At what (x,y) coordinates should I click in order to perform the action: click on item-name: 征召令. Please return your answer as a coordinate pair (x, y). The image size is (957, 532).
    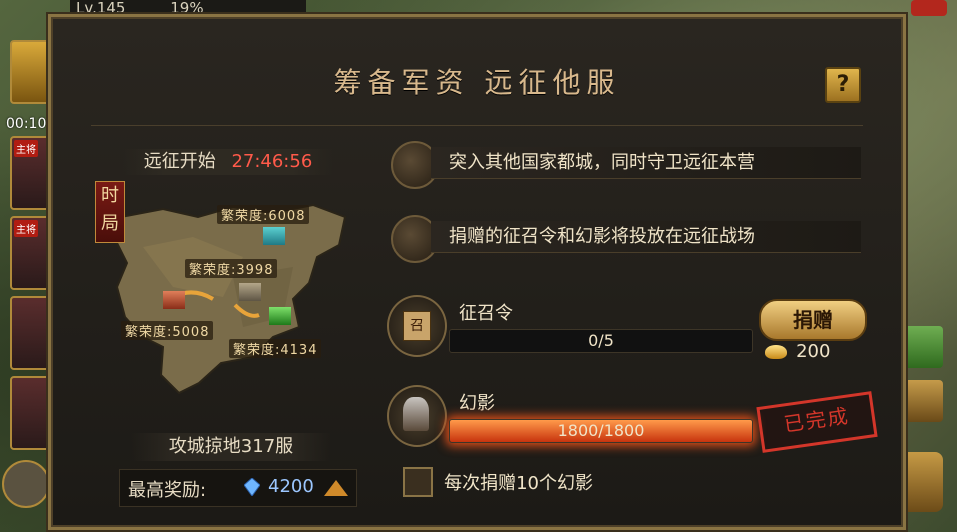
    Looking at the image, I should click on (486, 313).